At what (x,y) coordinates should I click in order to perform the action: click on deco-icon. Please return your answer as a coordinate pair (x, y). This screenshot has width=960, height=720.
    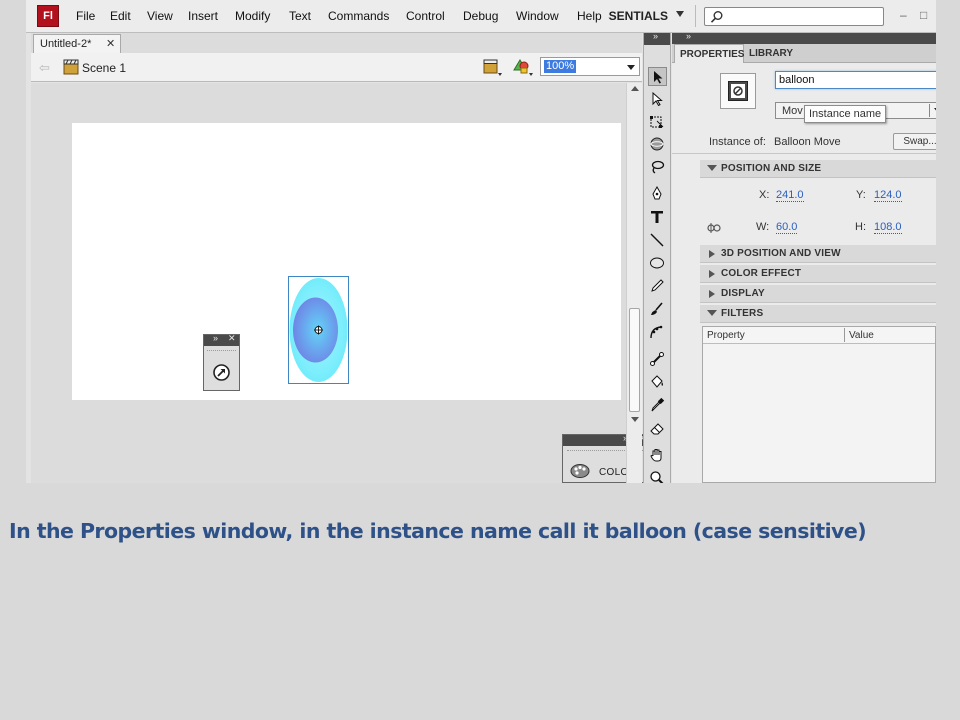
    Looking at the image, I should click on (656, 332).